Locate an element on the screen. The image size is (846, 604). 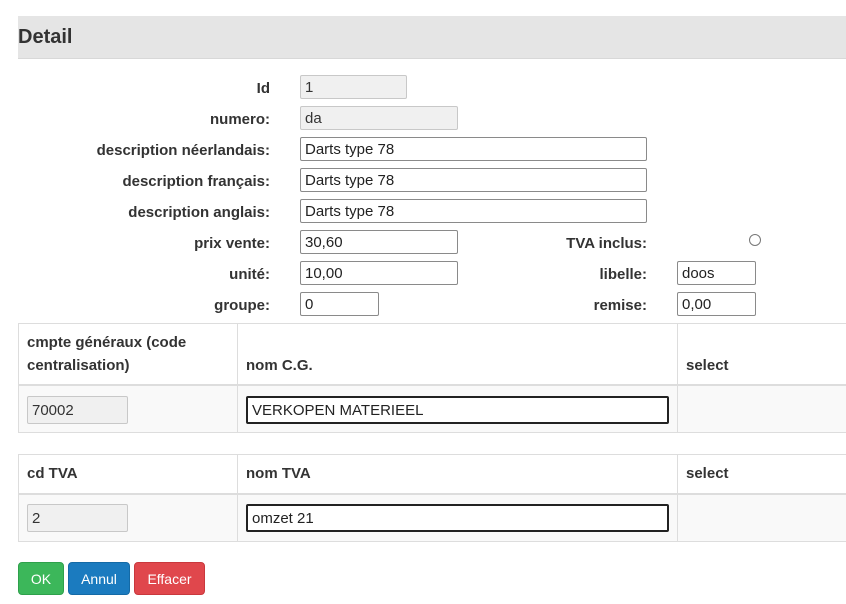
cg-name-header: nom C.G. is located at coordinates (279, 365).